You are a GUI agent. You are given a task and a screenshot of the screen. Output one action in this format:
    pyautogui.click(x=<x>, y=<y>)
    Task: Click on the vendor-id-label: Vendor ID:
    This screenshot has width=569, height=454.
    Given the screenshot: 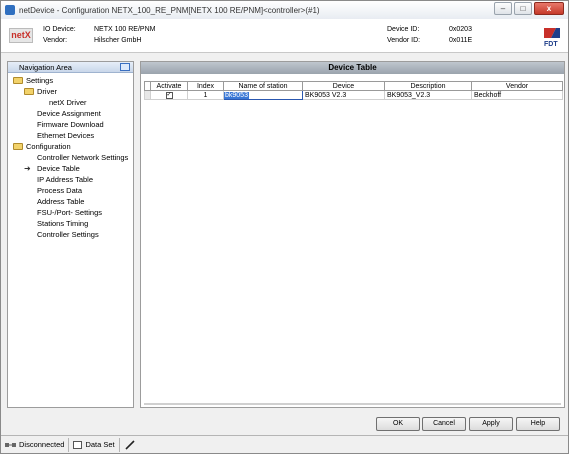 What is the action you would take?
    pyautogui.click(x=404, y=40)
    